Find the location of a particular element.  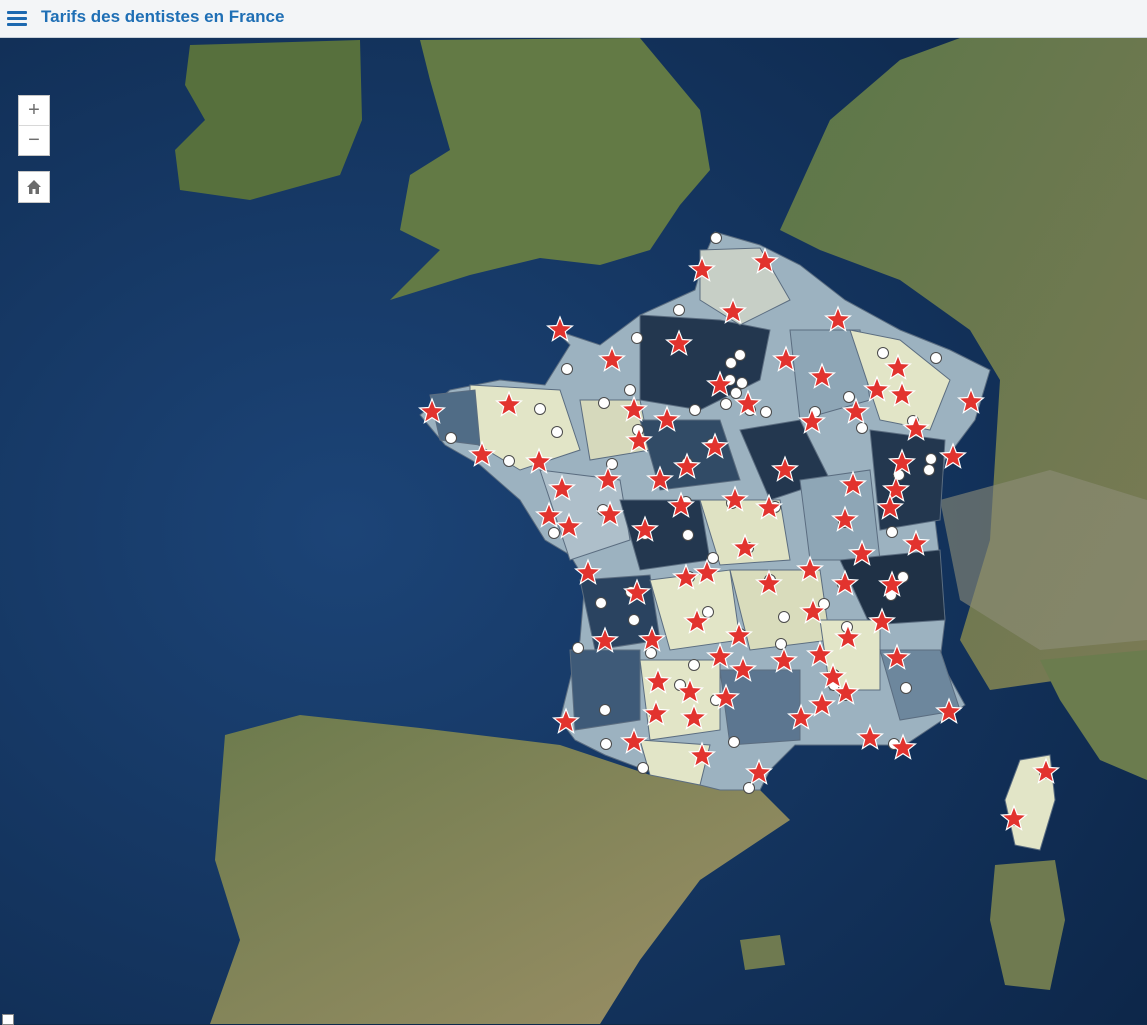

zoom-out-button: − is located at coordinates (34, 140).